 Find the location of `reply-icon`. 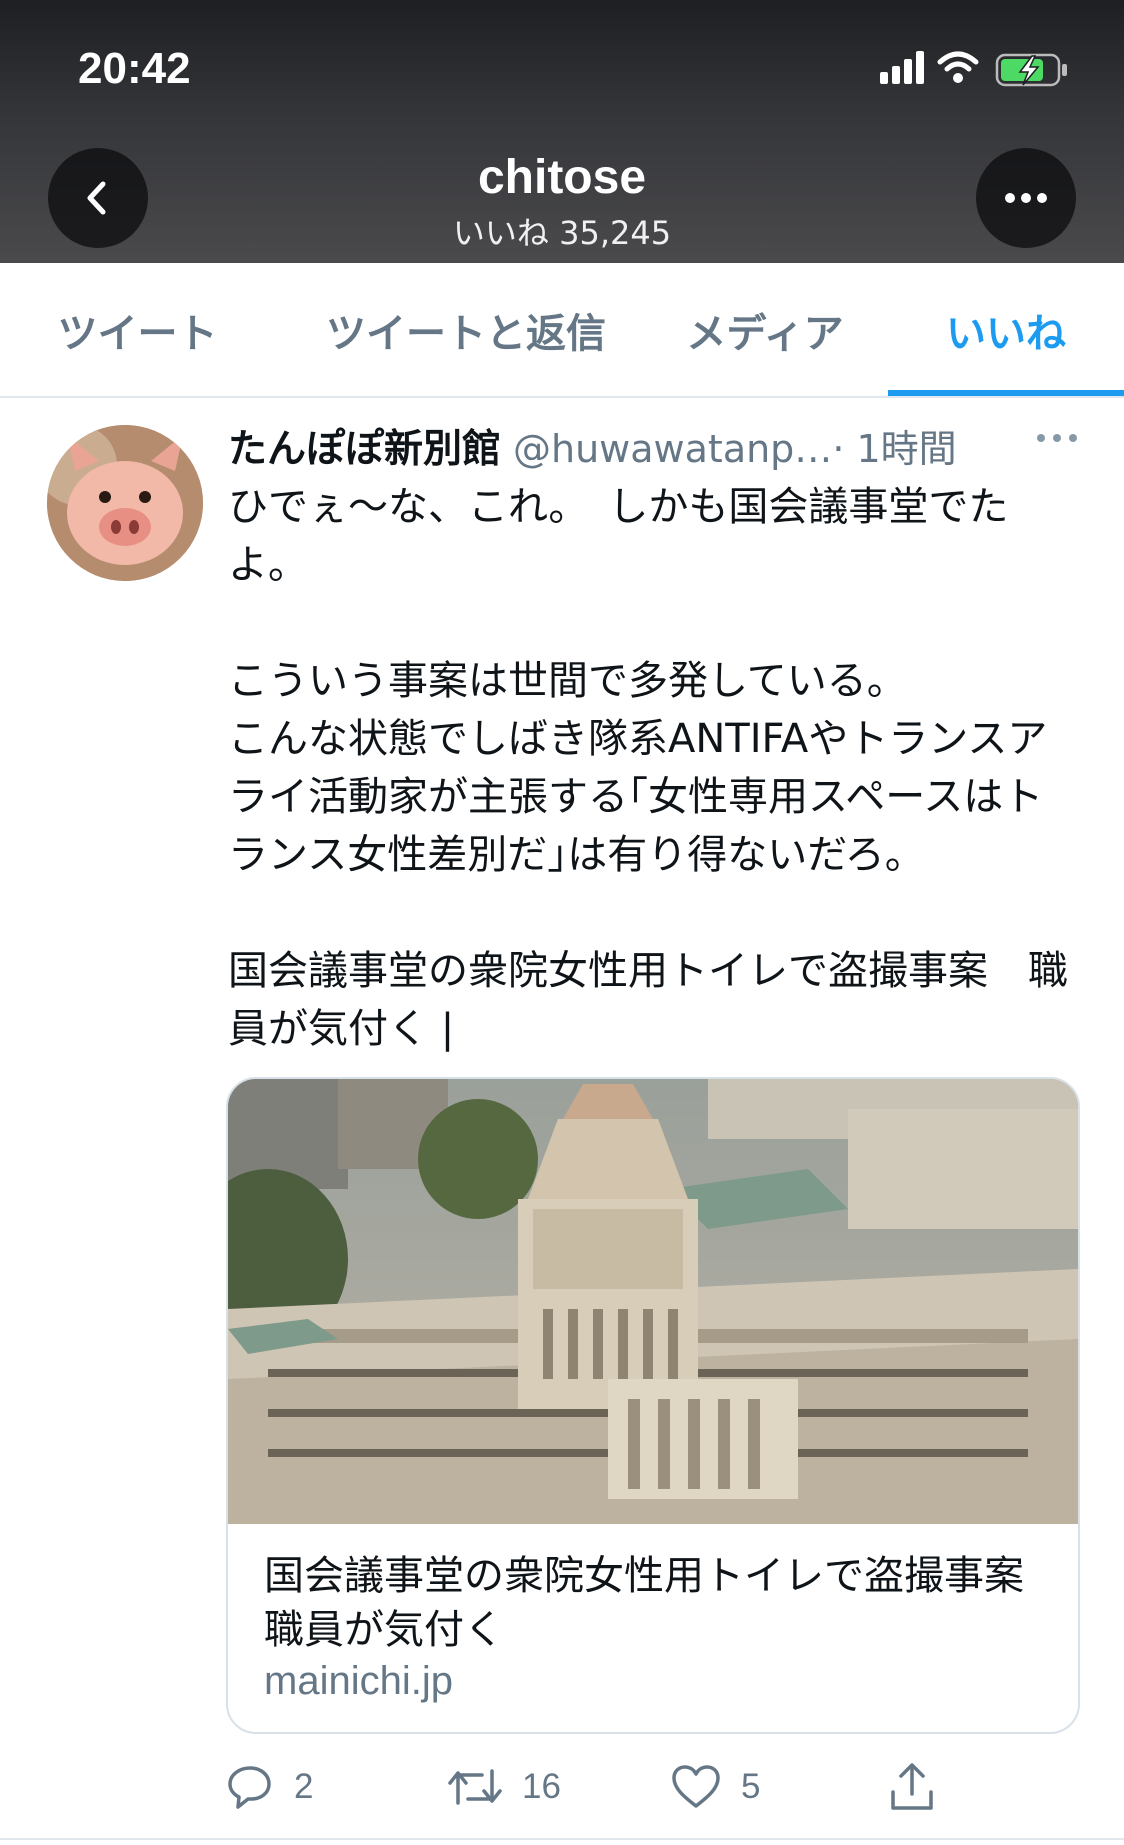

reply-icon is located at coordinates (249, 1787).